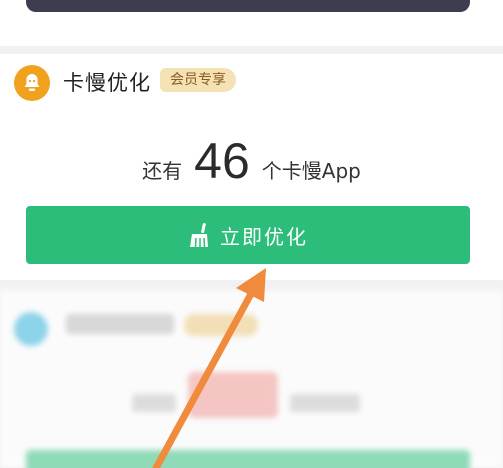  What do you see at coordinates (264, 236) in the screenshot?
I see `optimize-now-label: 立即优化` at bounding box center [264, 236].